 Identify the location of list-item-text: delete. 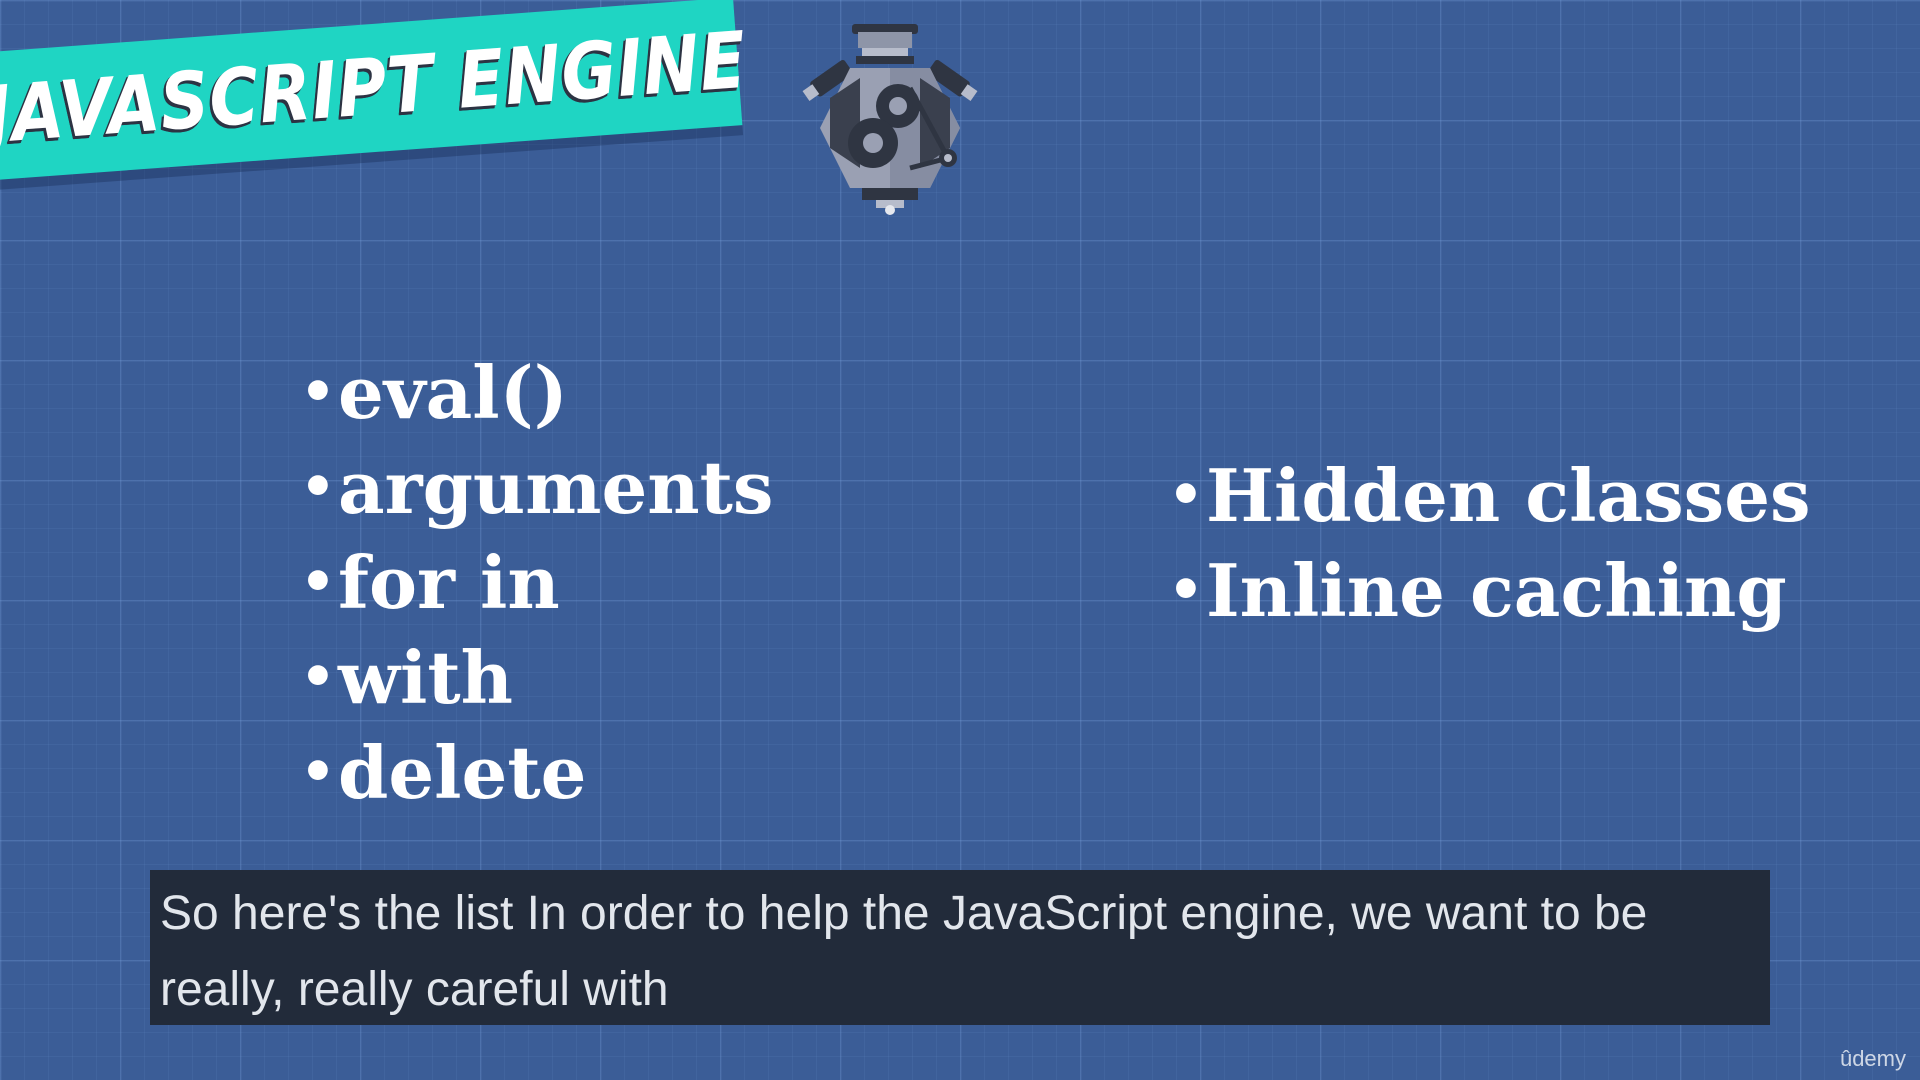
(462, 772).